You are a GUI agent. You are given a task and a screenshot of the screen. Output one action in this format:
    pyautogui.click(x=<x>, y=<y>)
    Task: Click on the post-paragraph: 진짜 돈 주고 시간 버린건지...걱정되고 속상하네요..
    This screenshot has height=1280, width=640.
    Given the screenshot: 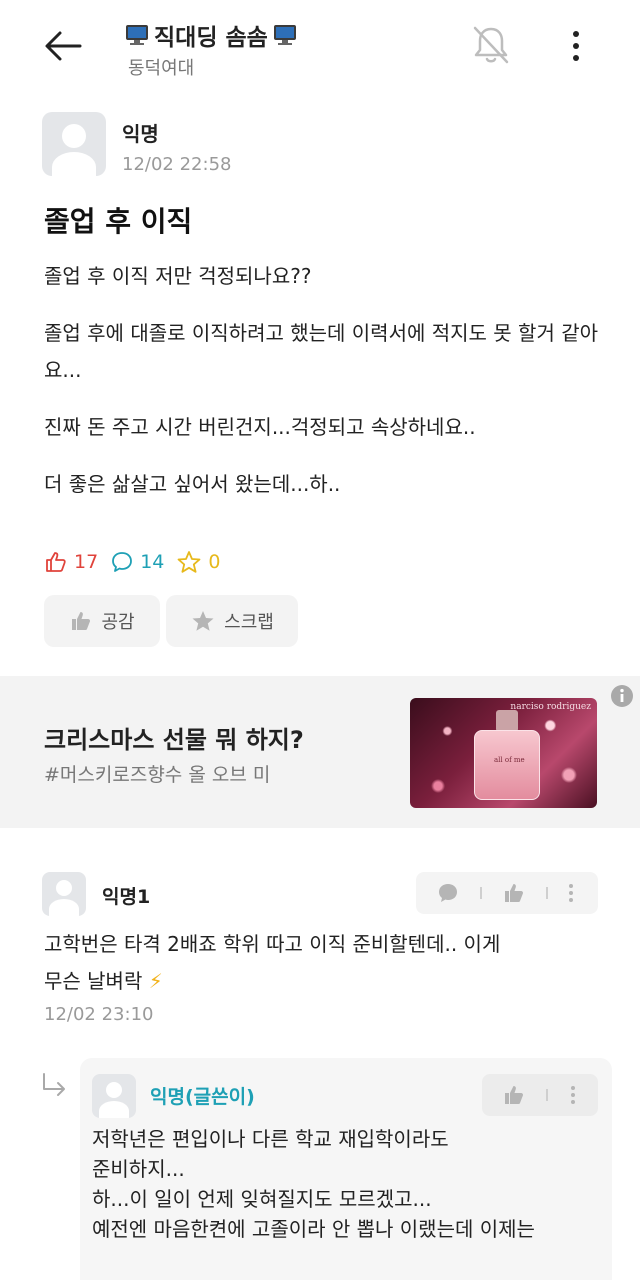 What is the action you would take?
    pyautogui.click(x=260, y=427)
    